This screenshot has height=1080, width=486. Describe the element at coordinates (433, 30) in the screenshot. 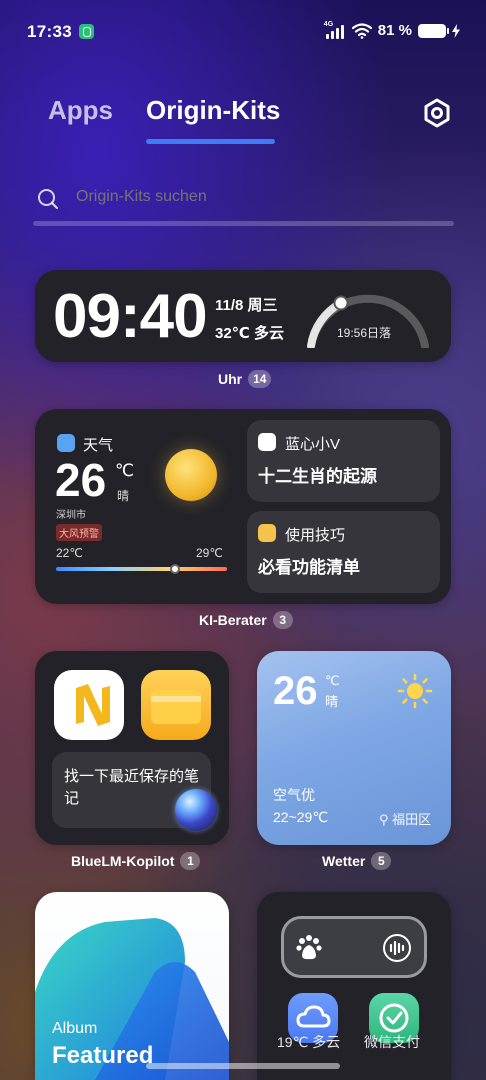

I see `battery-icon` at that location.